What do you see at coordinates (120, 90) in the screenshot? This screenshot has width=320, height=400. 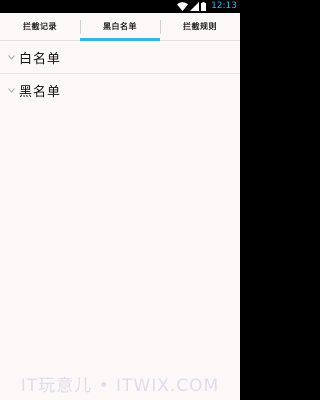 I see `group-row-blacklist: 黑名单` at bounding box center [120, 90].